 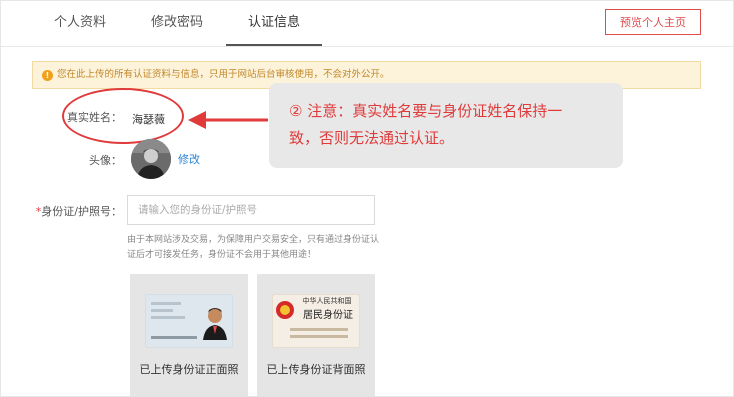 I want to click on callout-line-2: 致，否则无法通过认证。, so click(x=372, y=138).